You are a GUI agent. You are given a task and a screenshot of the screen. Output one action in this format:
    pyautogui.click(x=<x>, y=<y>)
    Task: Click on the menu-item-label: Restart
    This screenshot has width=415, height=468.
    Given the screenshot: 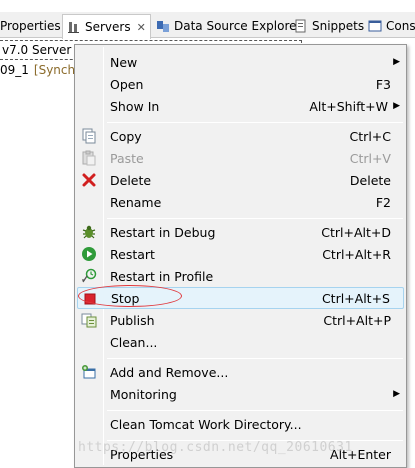 What is the action you would take?
    pyautogui.click(x=132, y=254)
    